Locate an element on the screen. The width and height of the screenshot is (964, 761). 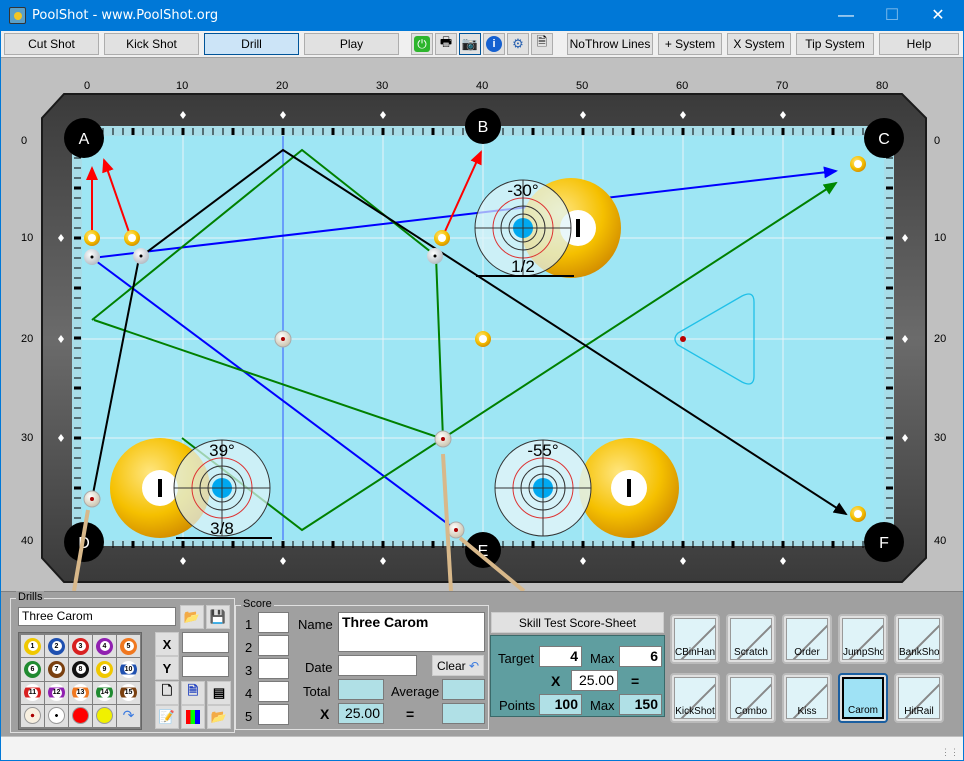
ball-palette-cell: 4 is located at coordinates (104, 646).